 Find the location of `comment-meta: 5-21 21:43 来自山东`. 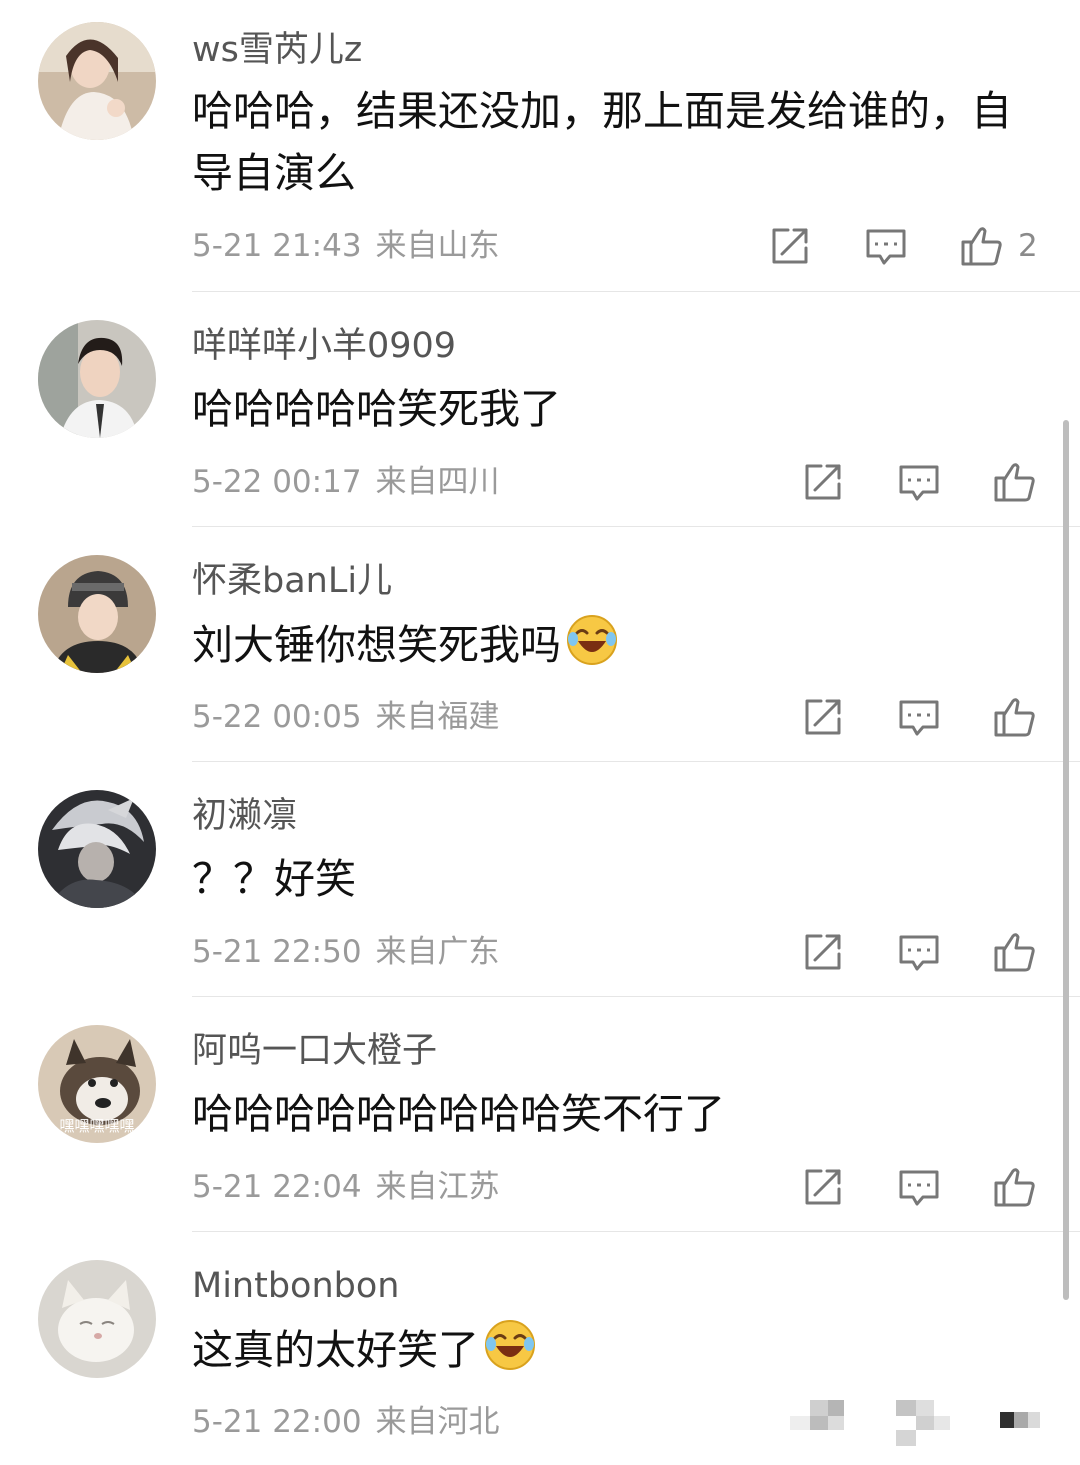

comment-meta: 5-21 21:43 来自山东 is located at coordinates (346, 246).